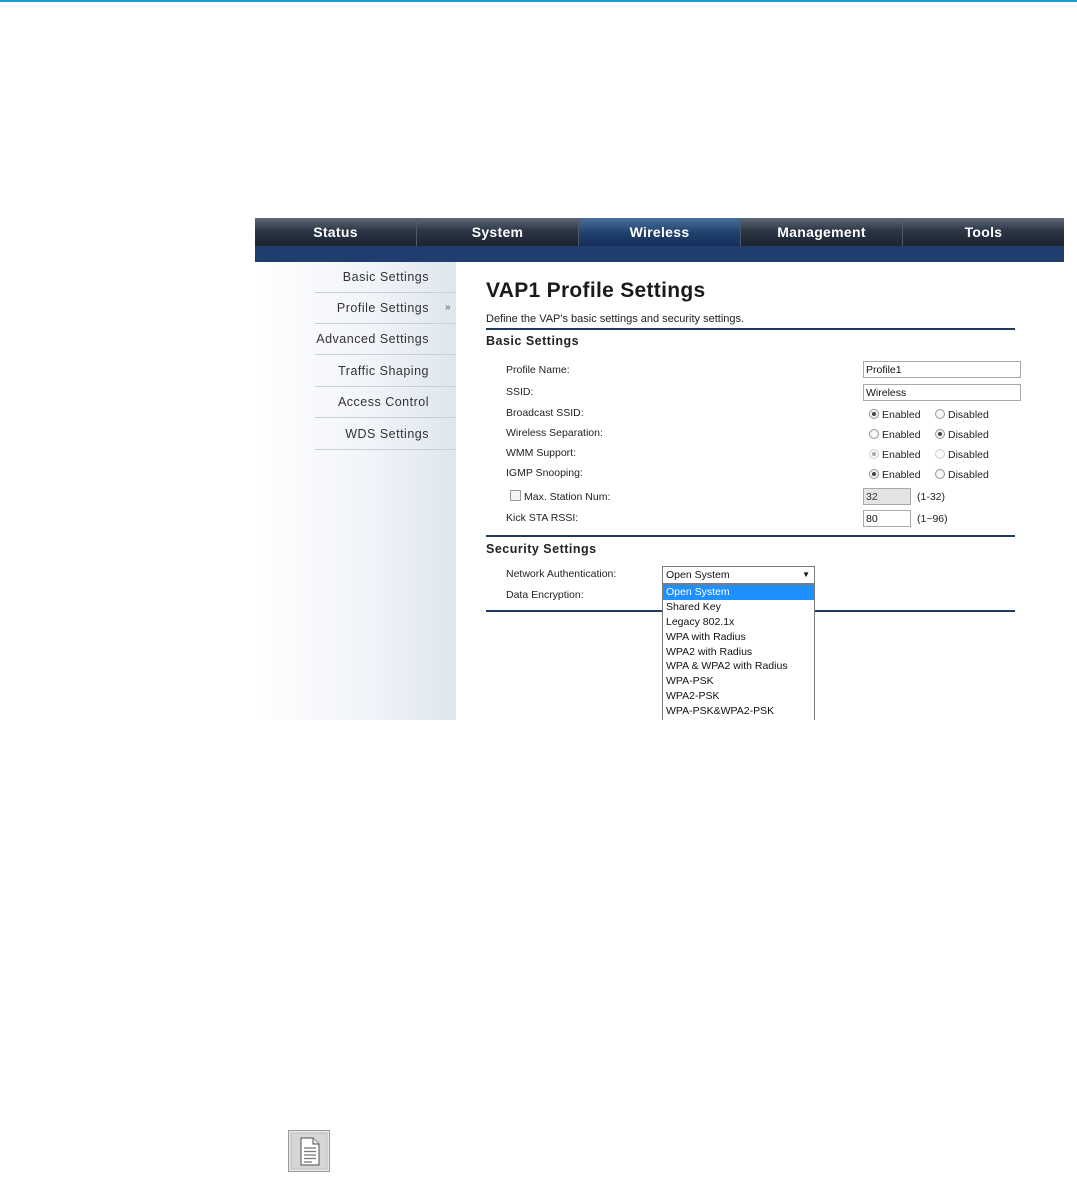  I want to click on section-title-basic: Basic Settings, so click(533, 341).